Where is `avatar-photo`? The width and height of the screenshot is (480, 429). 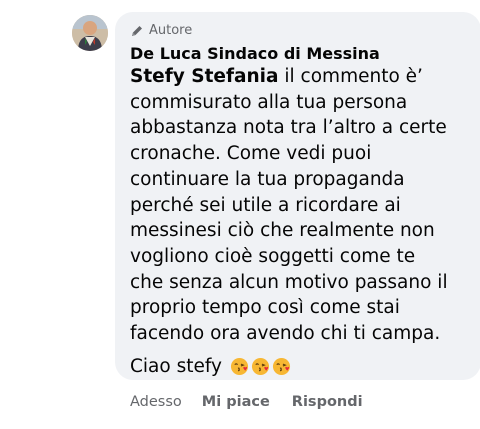 avatar-photo is located at coordinates (90, 33).